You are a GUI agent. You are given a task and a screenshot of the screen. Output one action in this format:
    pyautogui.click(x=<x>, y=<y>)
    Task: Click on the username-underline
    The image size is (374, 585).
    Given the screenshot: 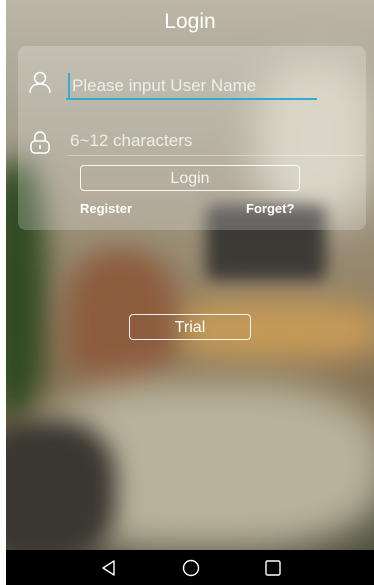 What is the action you would take?
    pyautogui.click(x=191, y=99)
    